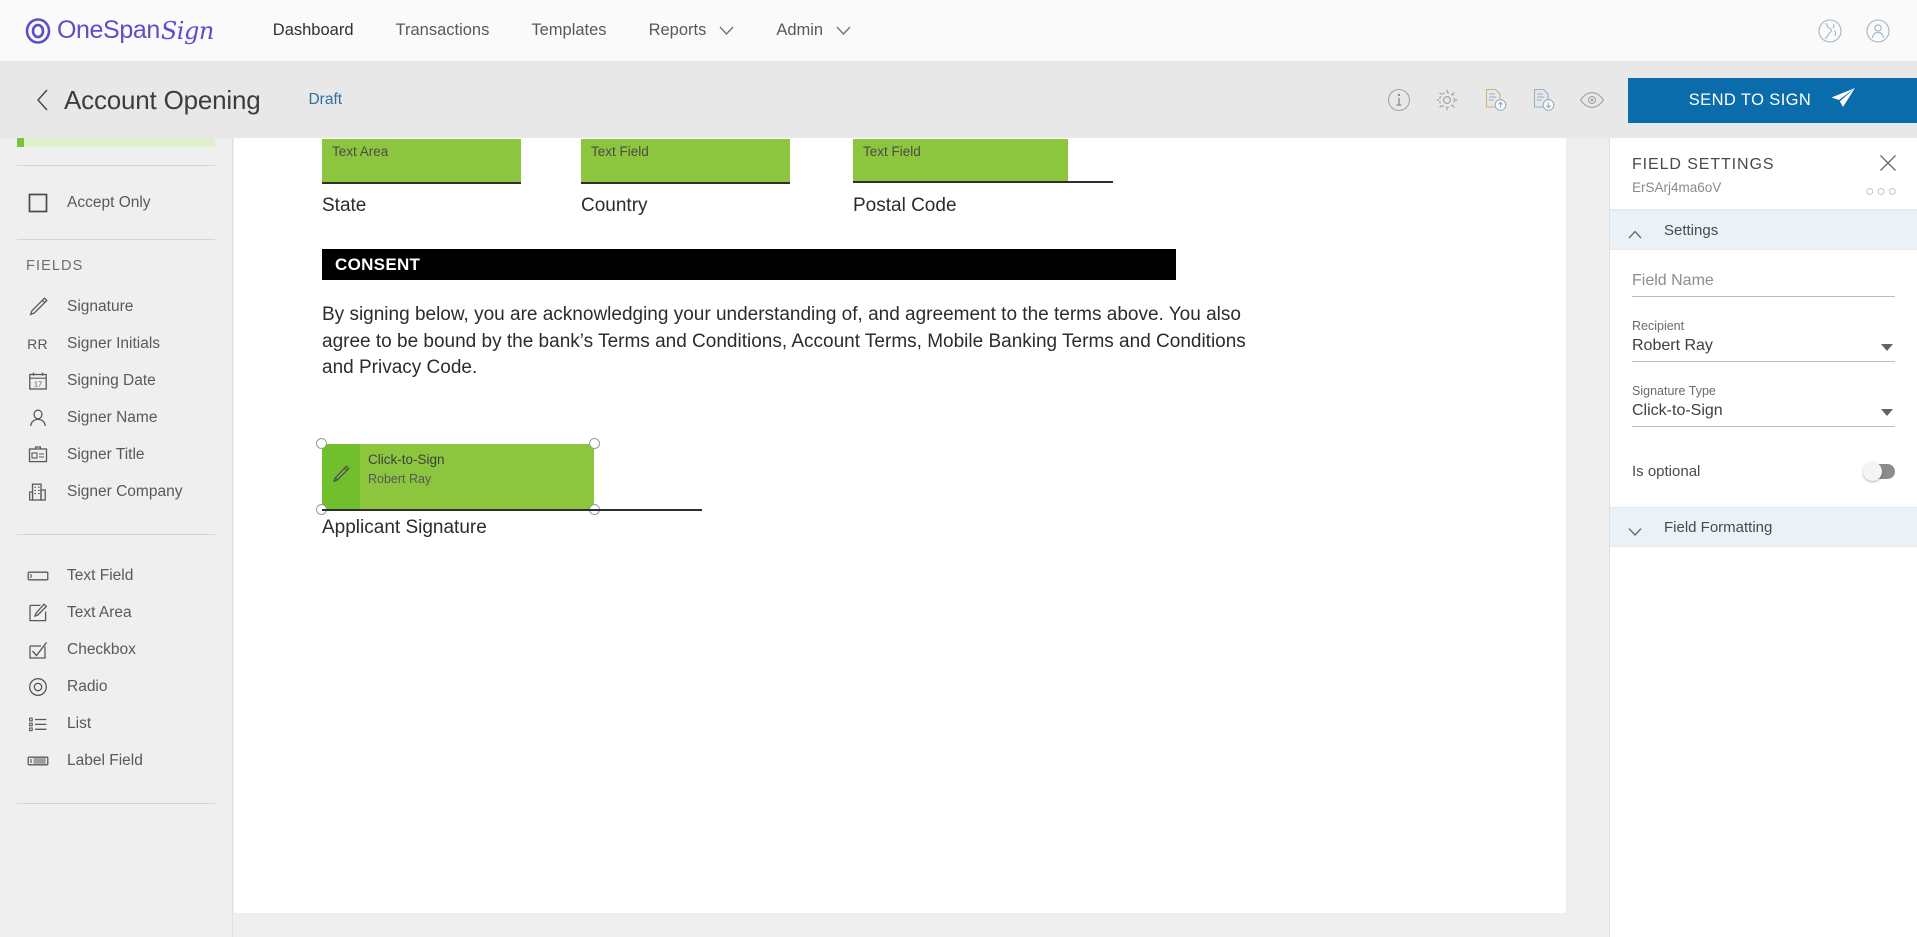  Describe the element at coordinates (1878, 31) in the screenshot. I see `user-account-icon` at that location.